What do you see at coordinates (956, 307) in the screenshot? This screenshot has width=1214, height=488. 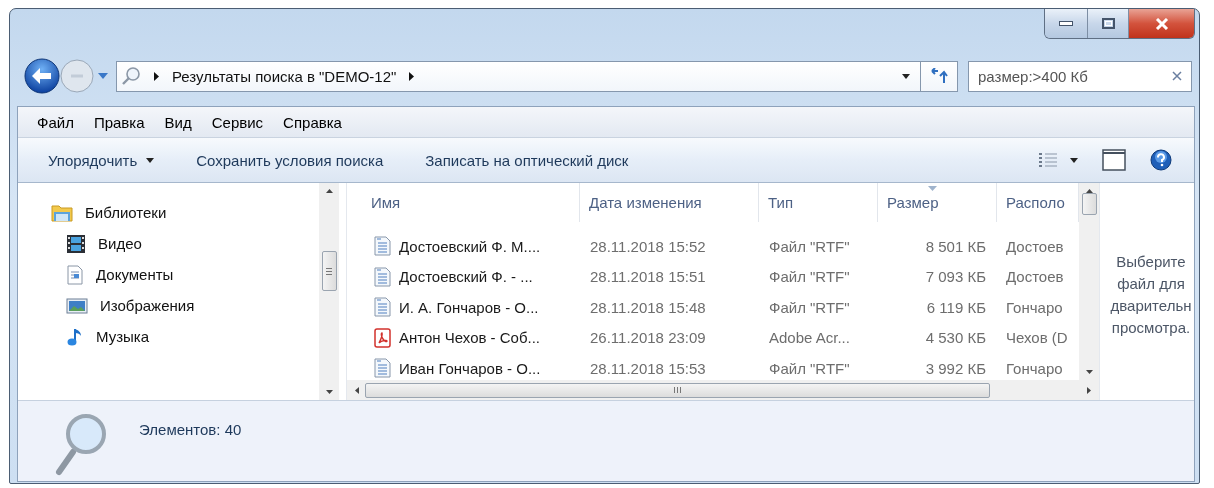 I see `table-cell-text: 6 119 КБ` at bounding box center [956, 307].